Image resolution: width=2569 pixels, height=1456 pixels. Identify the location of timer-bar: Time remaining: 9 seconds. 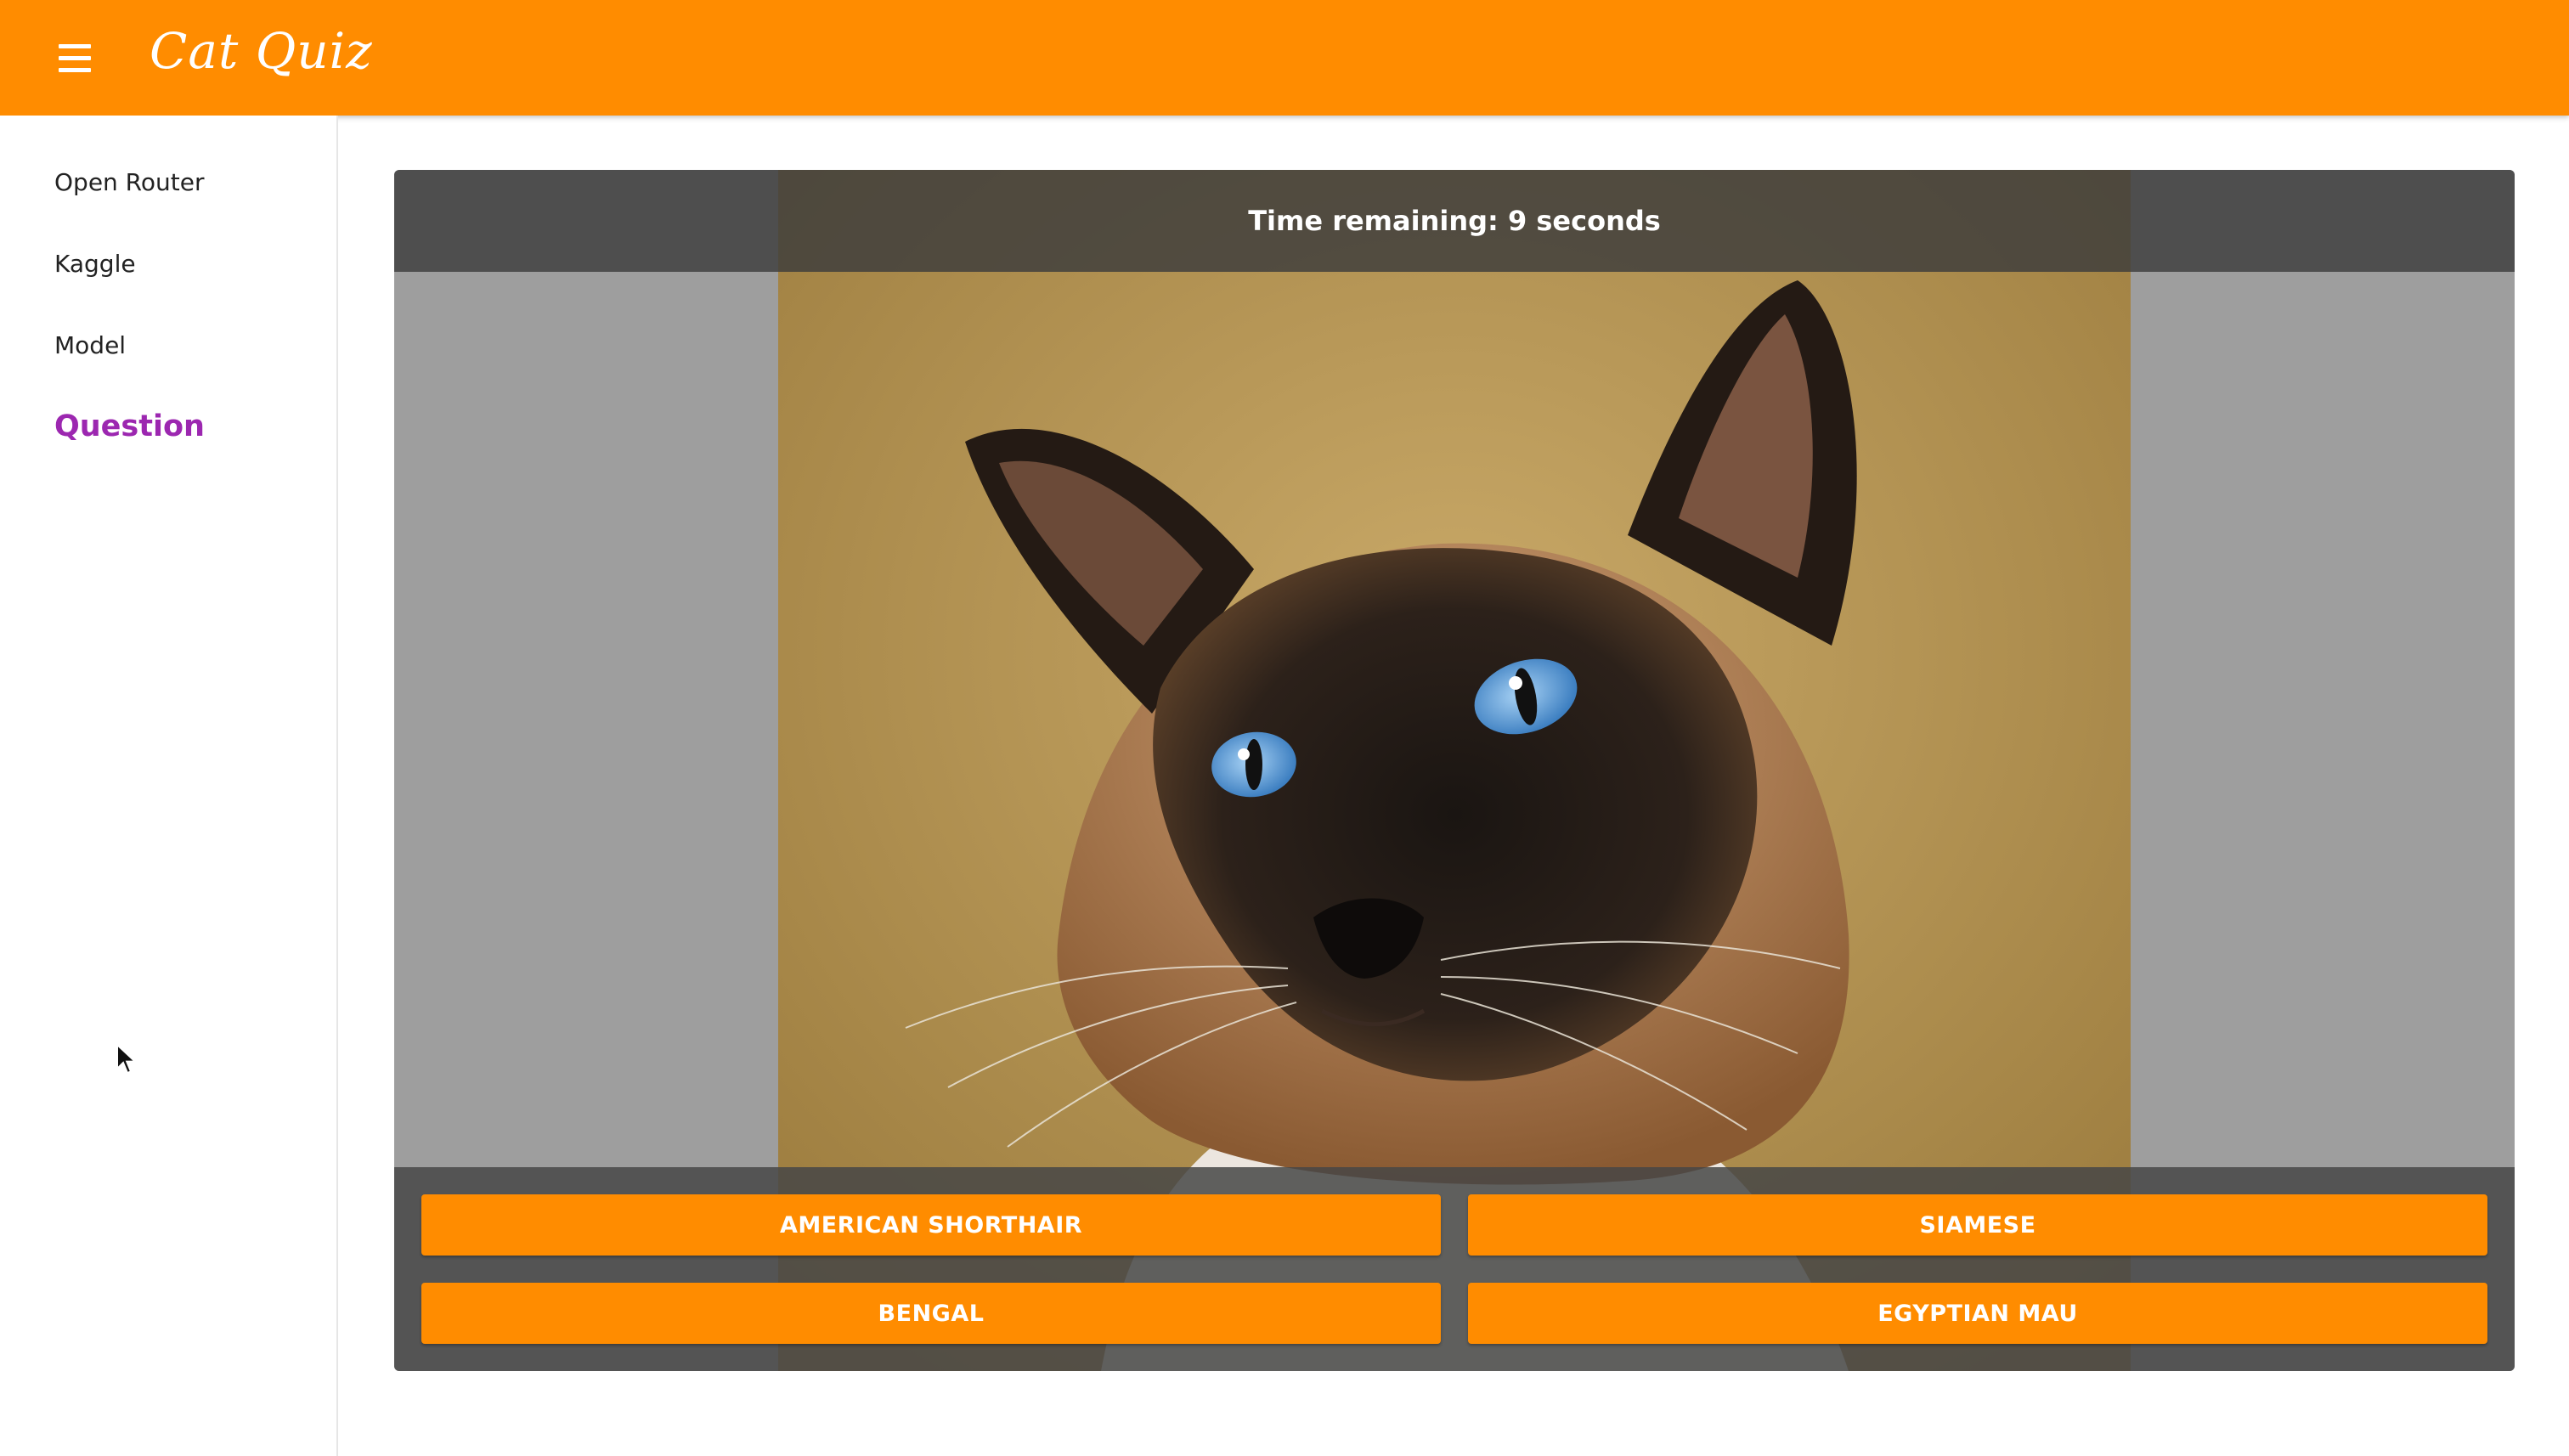
(1455, 221).